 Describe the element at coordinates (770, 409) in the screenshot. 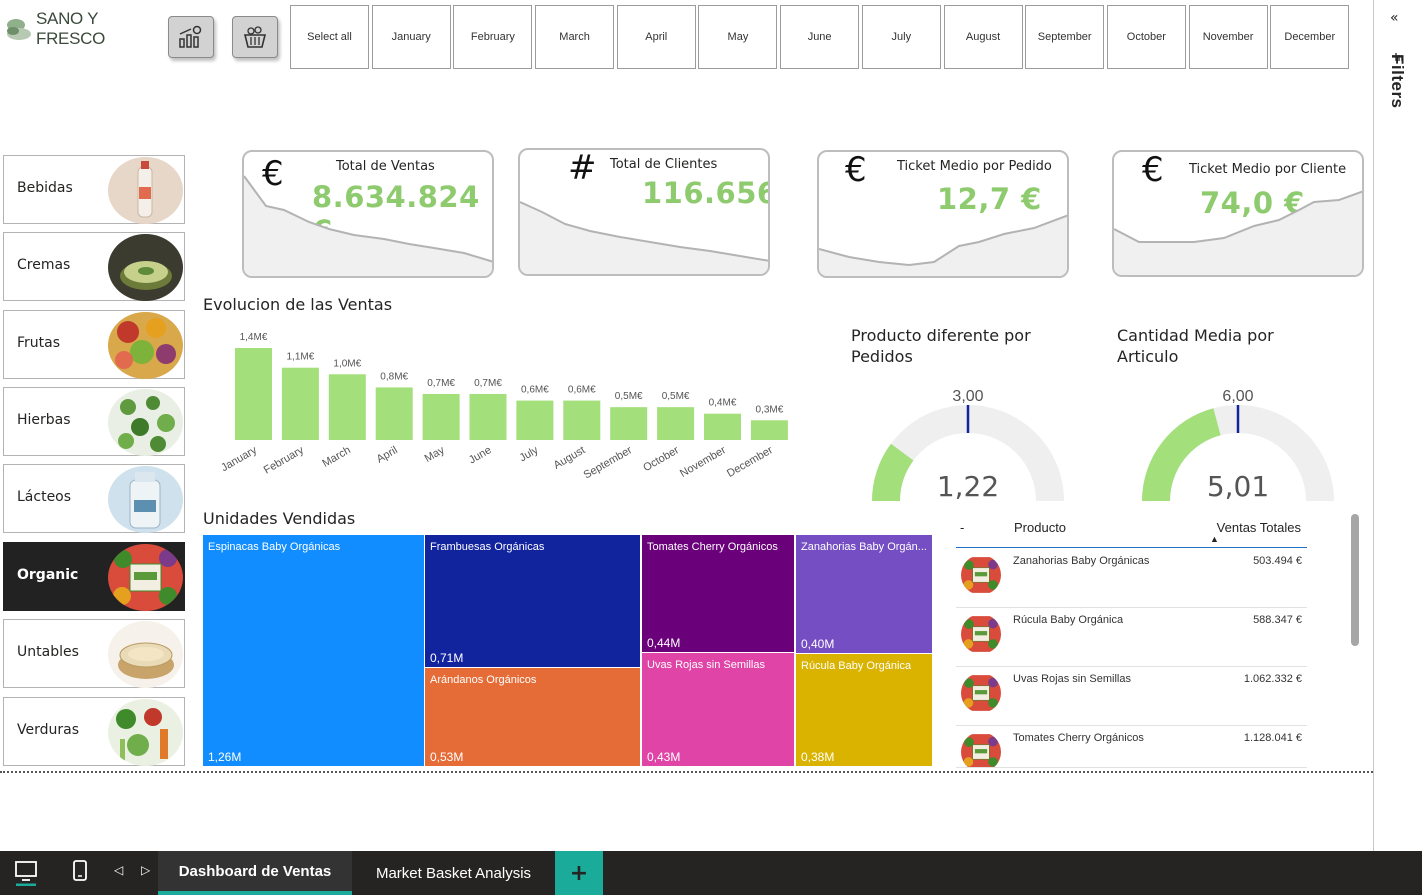

I see `bar-value-label: 0,3M€` at that location.